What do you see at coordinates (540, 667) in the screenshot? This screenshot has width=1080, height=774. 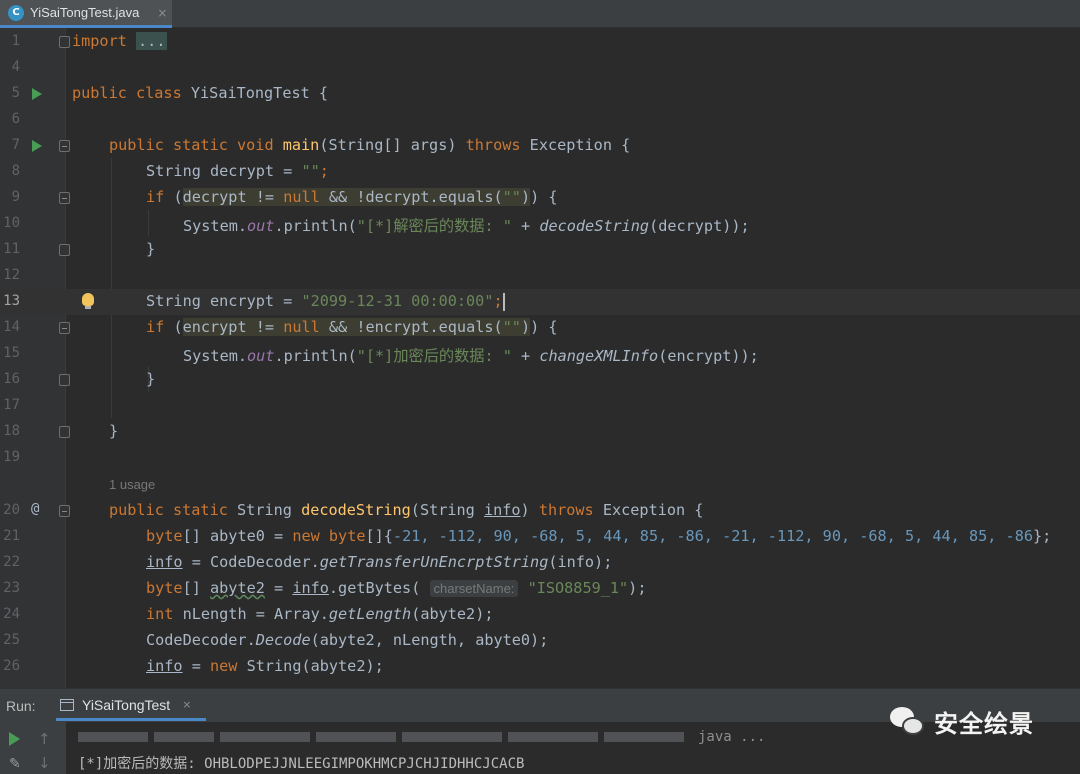 I see `code-line: 26 info = new String(abyte2);` at bounding box center [540, 667].